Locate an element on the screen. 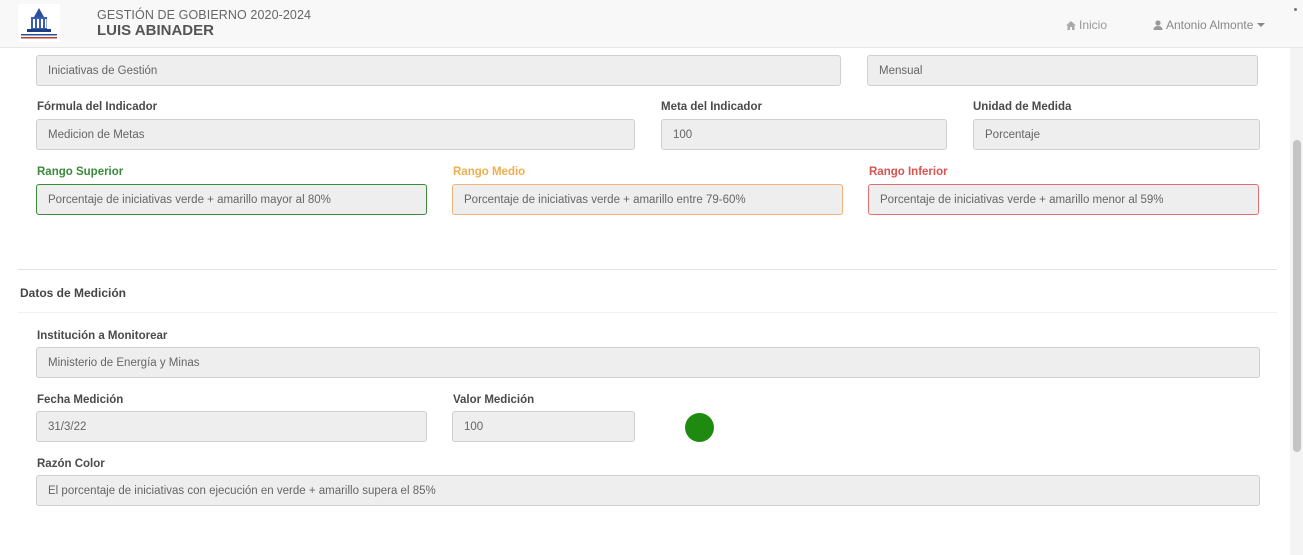  institucion-field: Ministerio de Energía y Minas is located at coordinates (648, 362).